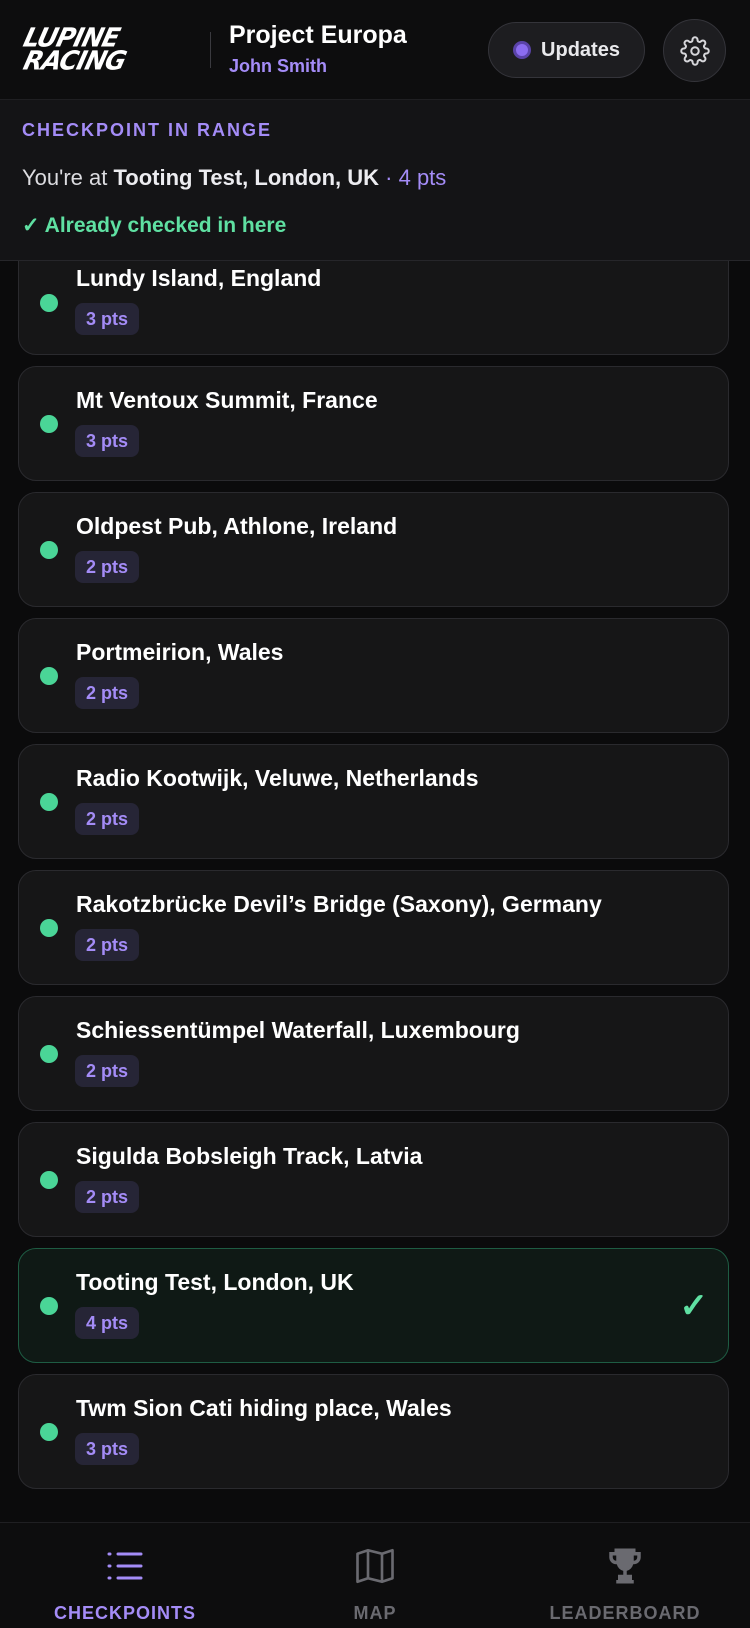  What do you see at coordinates (147, 130) in the screenshot?
I see `range-heading: CHECKPOINT IN RANGE` at bounding box center [147, 130].